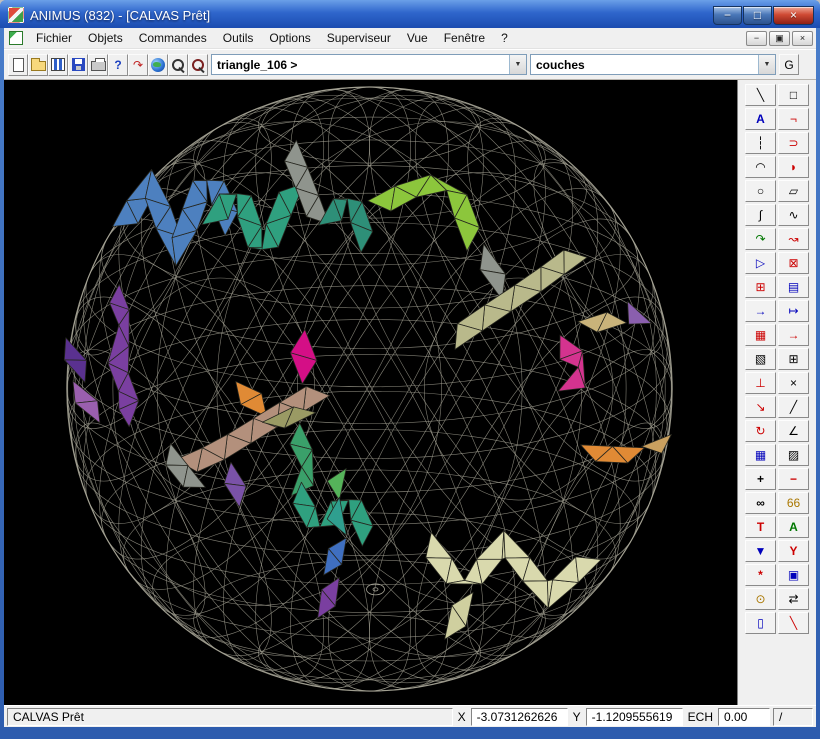 This screenshot has width=820, height=739. I want to click on close-button: ×, so click(793, 15).